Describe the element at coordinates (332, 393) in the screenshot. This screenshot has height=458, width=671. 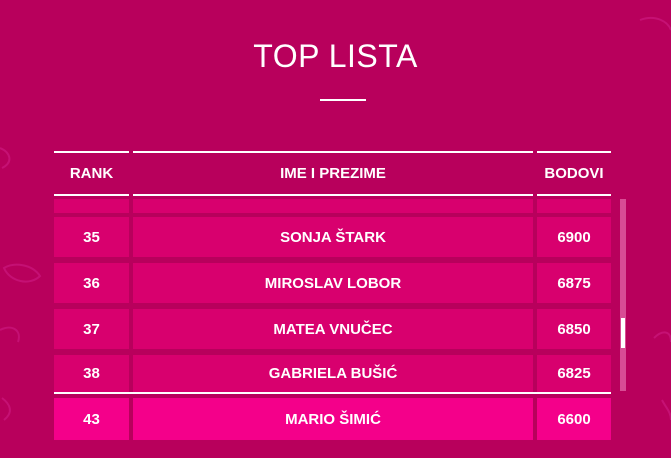
I see `current-user-separator` at that location.